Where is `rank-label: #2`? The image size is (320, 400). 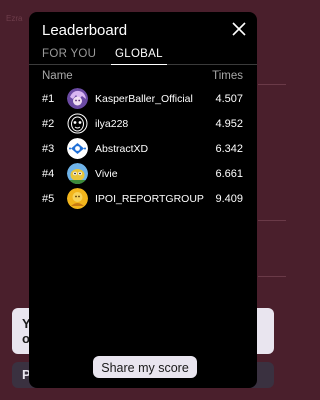
rank-label: #2 is located at coordinates (48, 124).